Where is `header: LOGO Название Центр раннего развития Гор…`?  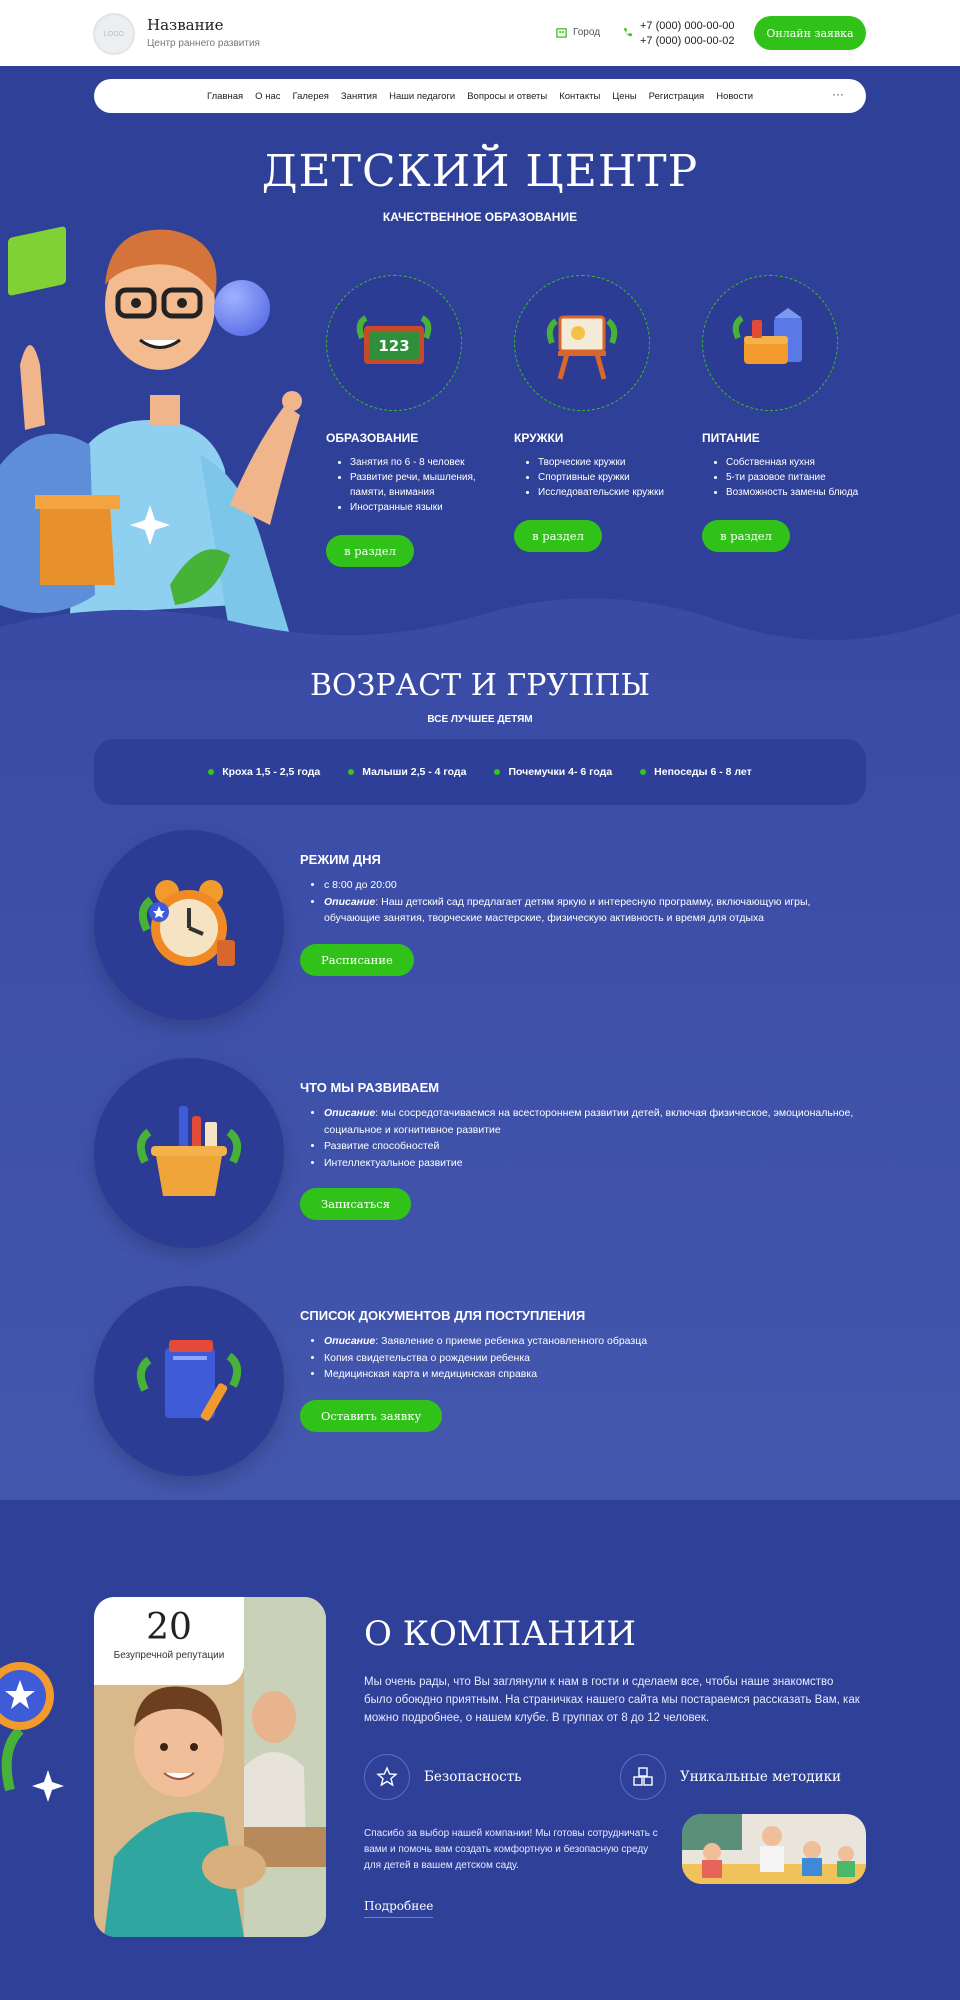 header: LOGO Название Центр раннего развития Гор… is located at coordinates (480, 33).